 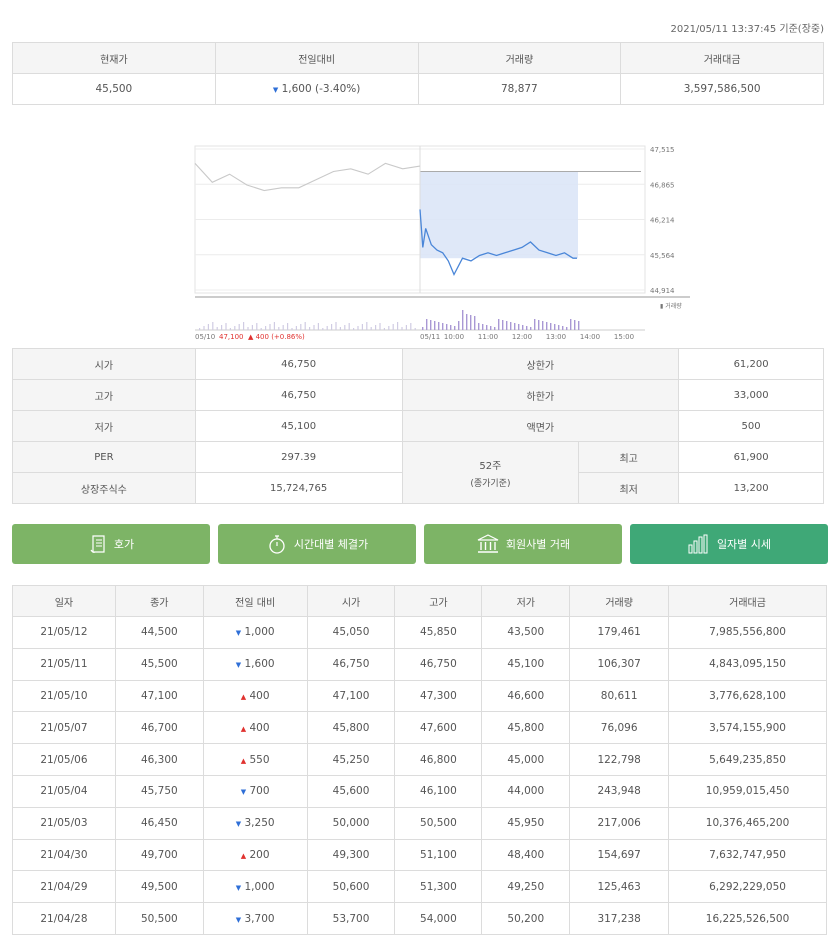 I want to click on summary-header-amount: 거래대금, so click(x=722, y=58).